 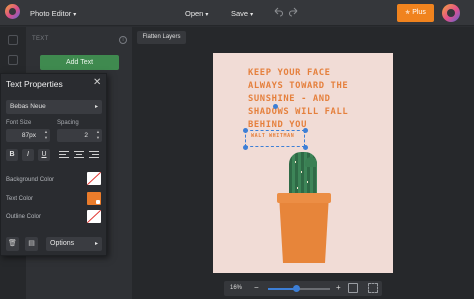 I want to click on zoom-out-icon: −, so click(x=256, y=287).